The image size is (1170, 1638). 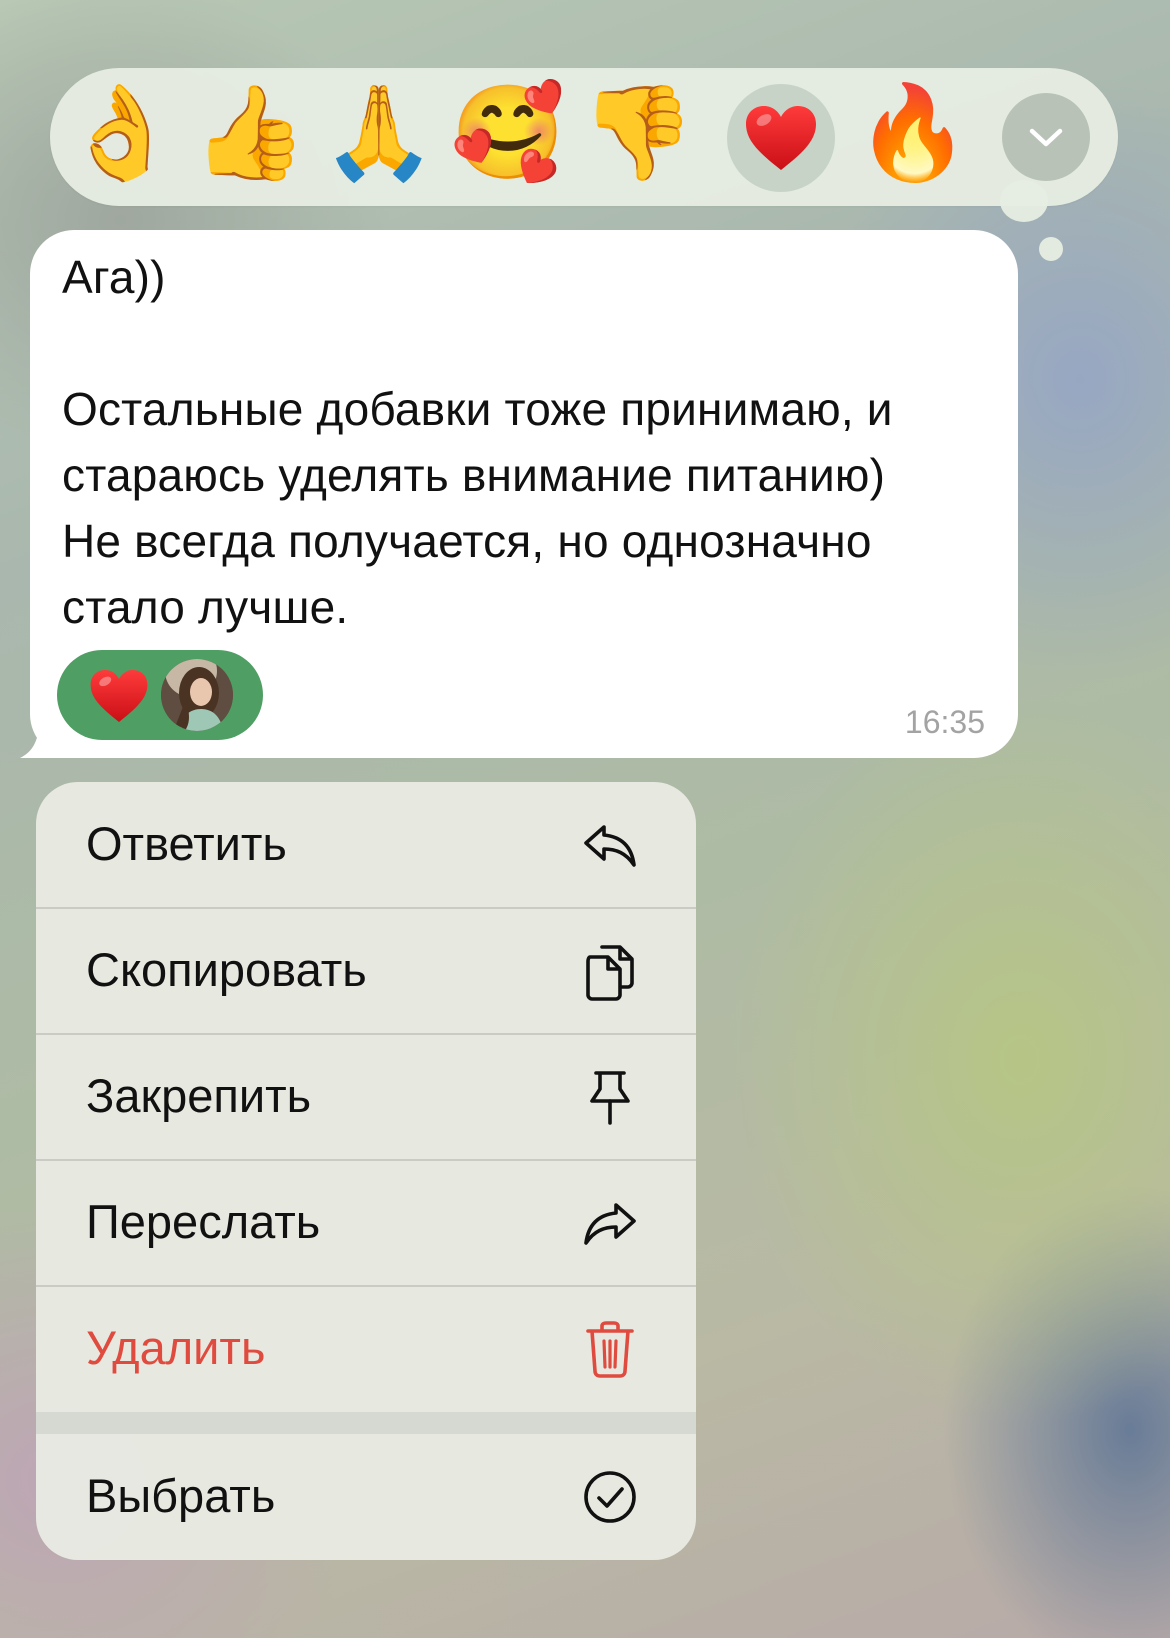 What do you see at coordinates (638, 133) in the screenshot?
I see `thumbs-down-emoji: 👎` at bounding box center [638, 133].